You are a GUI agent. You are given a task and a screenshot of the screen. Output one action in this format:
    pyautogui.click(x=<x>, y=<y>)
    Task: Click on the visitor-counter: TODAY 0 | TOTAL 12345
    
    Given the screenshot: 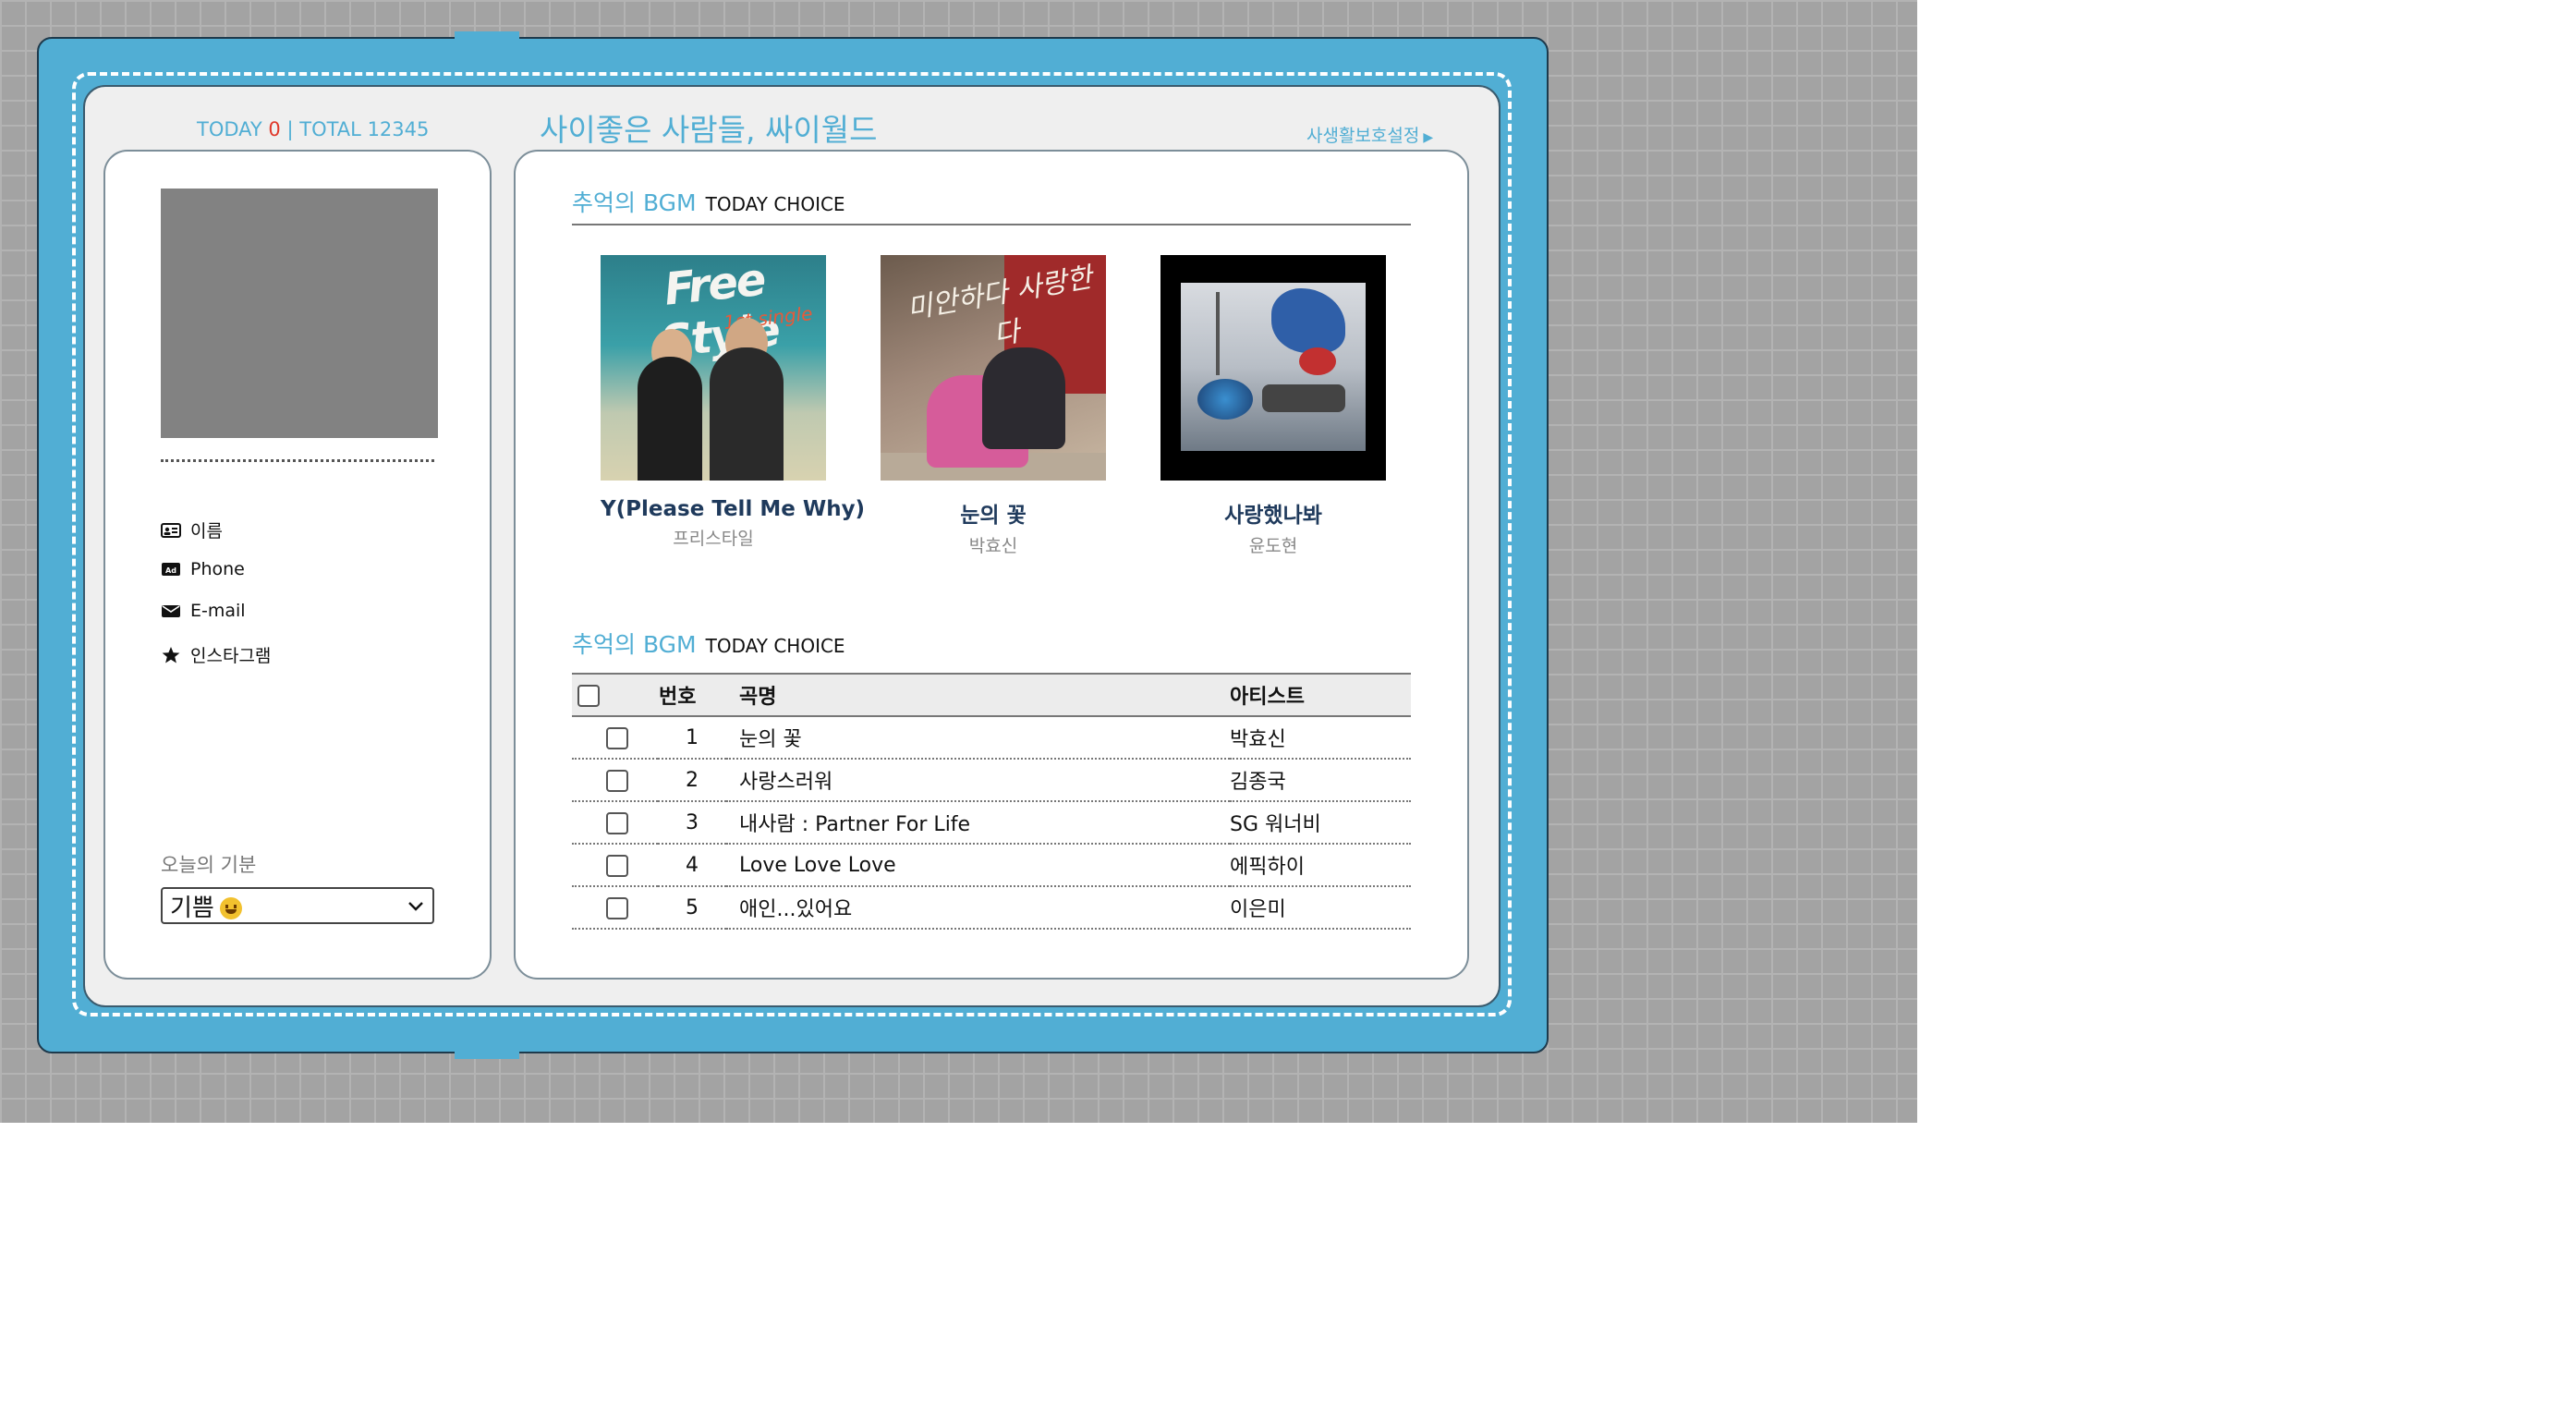 What is the action you would take?
    pyautogui.click(x=313, y=129)
    